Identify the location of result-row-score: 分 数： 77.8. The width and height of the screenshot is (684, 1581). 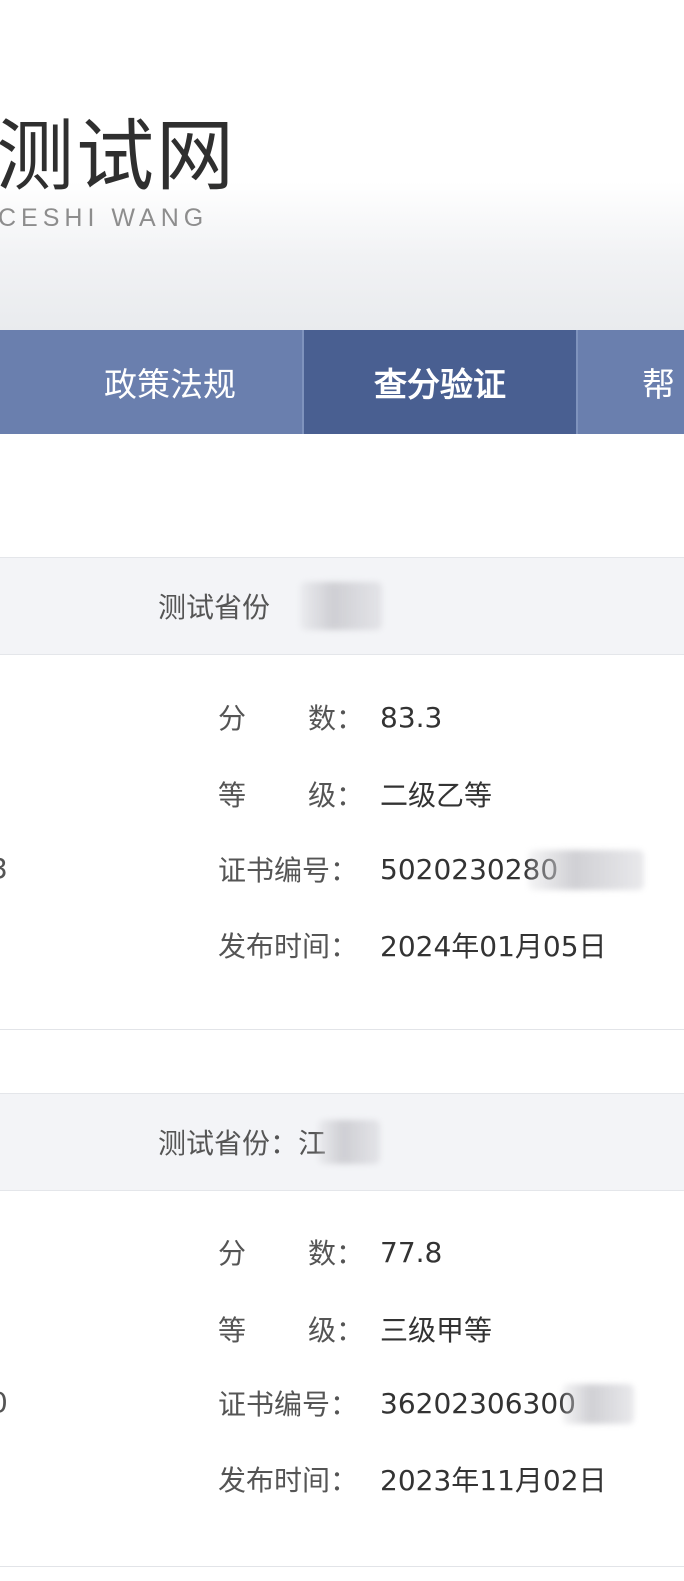
(342, 1252).